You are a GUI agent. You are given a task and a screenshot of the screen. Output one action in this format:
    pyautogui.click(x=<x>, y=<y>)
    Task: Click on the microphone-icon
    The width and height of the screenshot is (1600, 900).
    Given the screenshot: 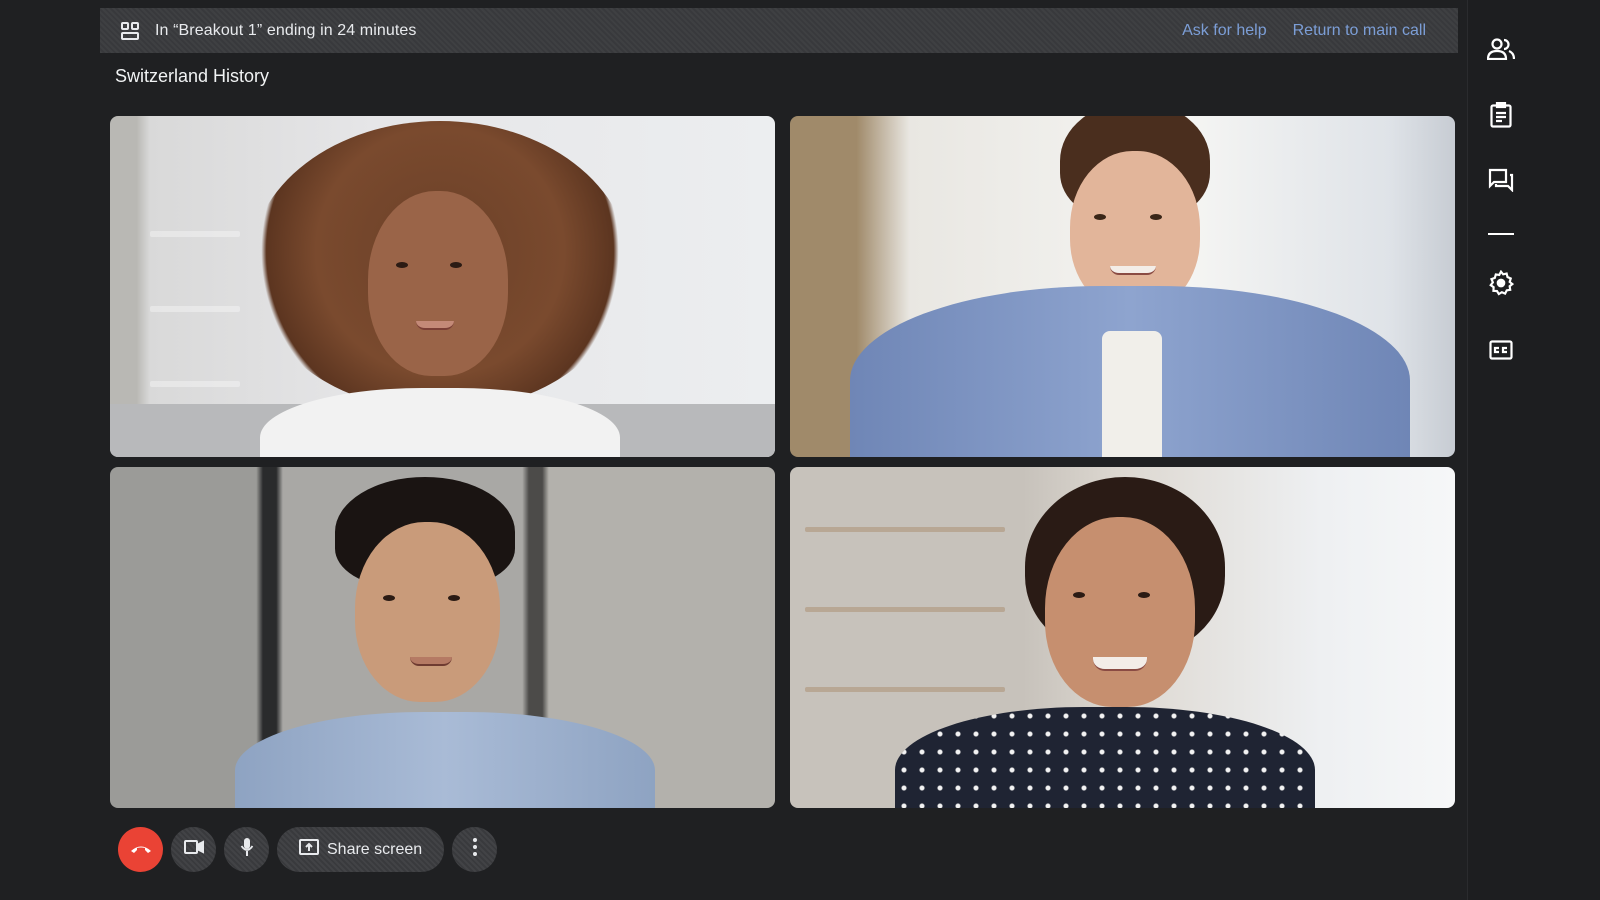 What is the action you would take?
    pyautogui.click(x=247, y=849)
    